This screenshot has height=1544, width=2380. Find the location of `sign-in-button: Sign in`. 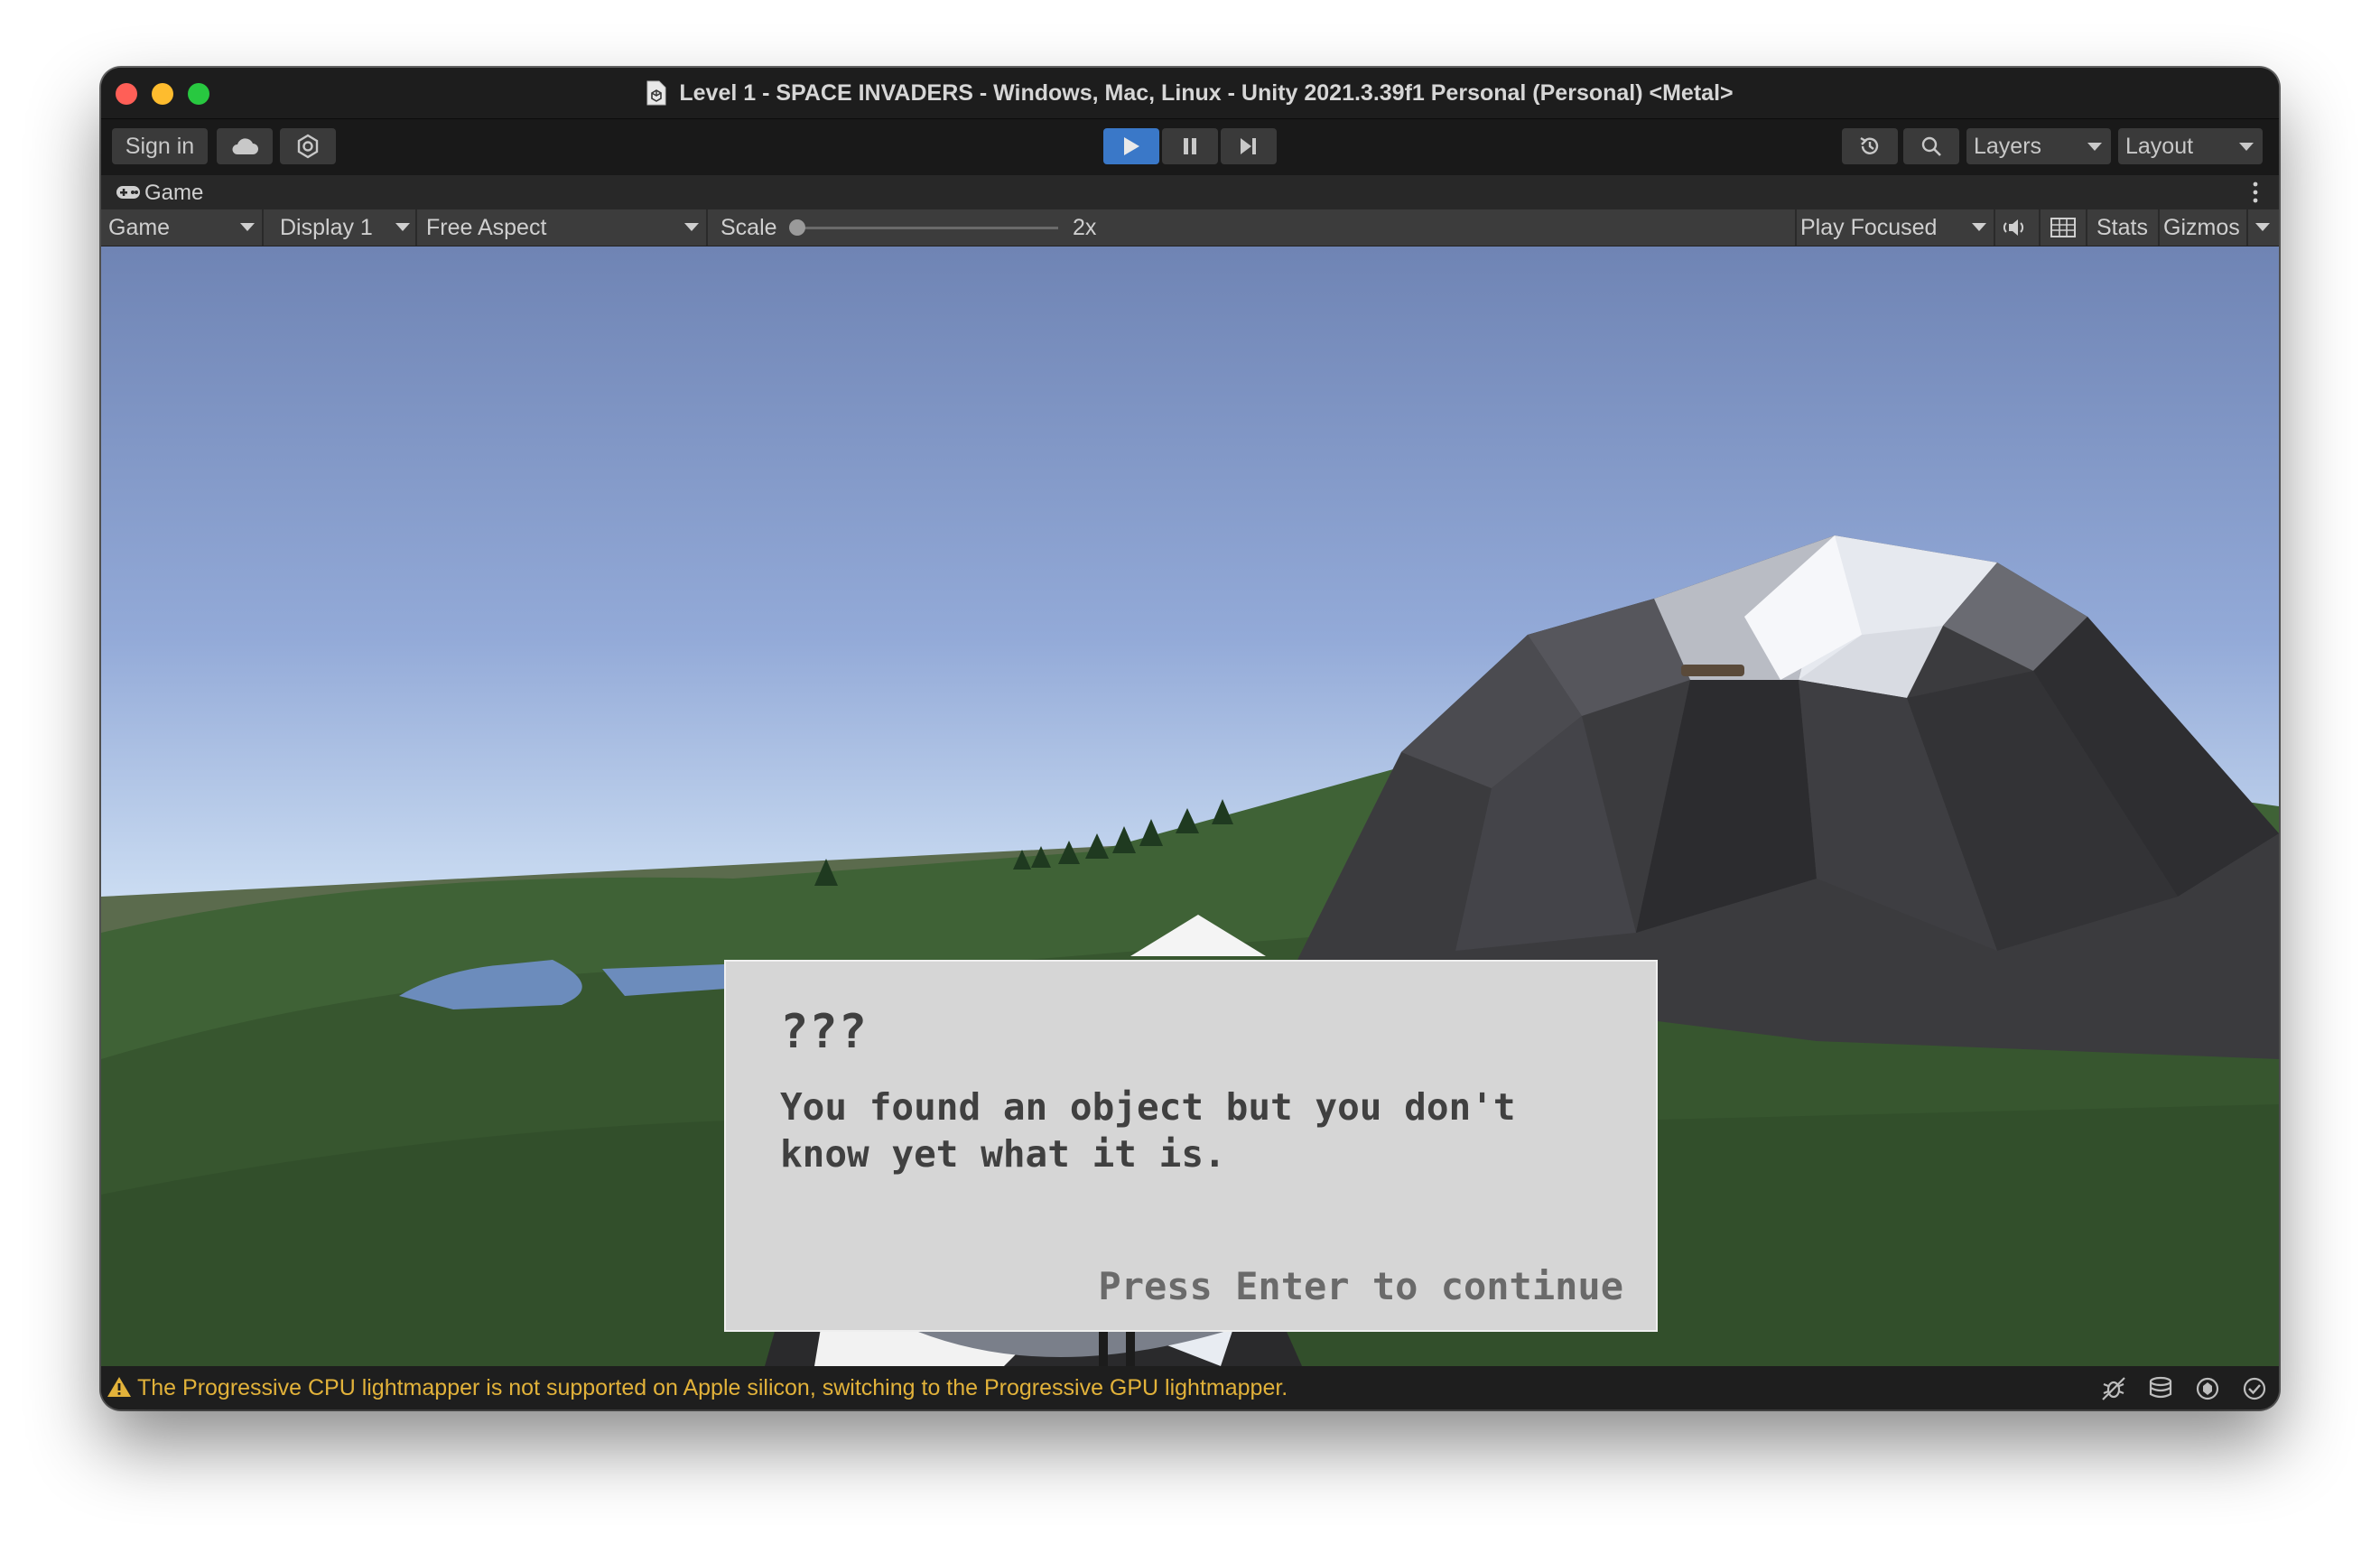

sign-in-button: Sign in is located at coordinates (160, 146).